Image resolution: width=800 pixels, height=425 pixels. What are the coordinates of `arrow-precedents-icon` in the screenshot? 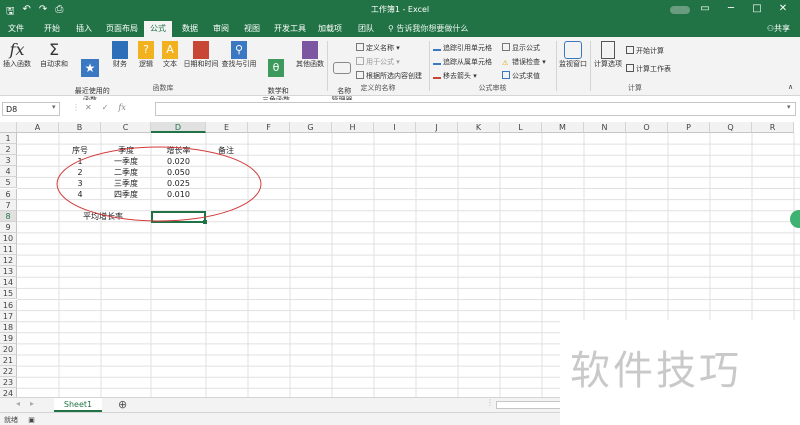 It's located at (437, 47).